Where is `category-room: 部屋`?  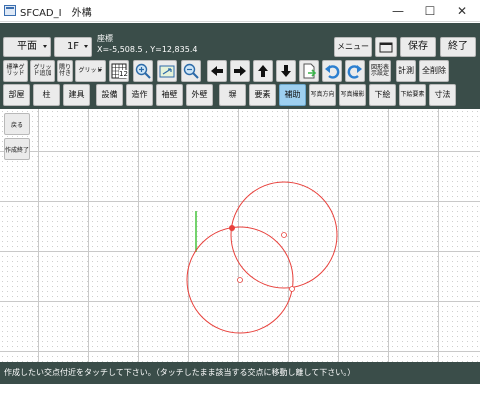 category-room: 部屋 is located at coordinates (16, 95).